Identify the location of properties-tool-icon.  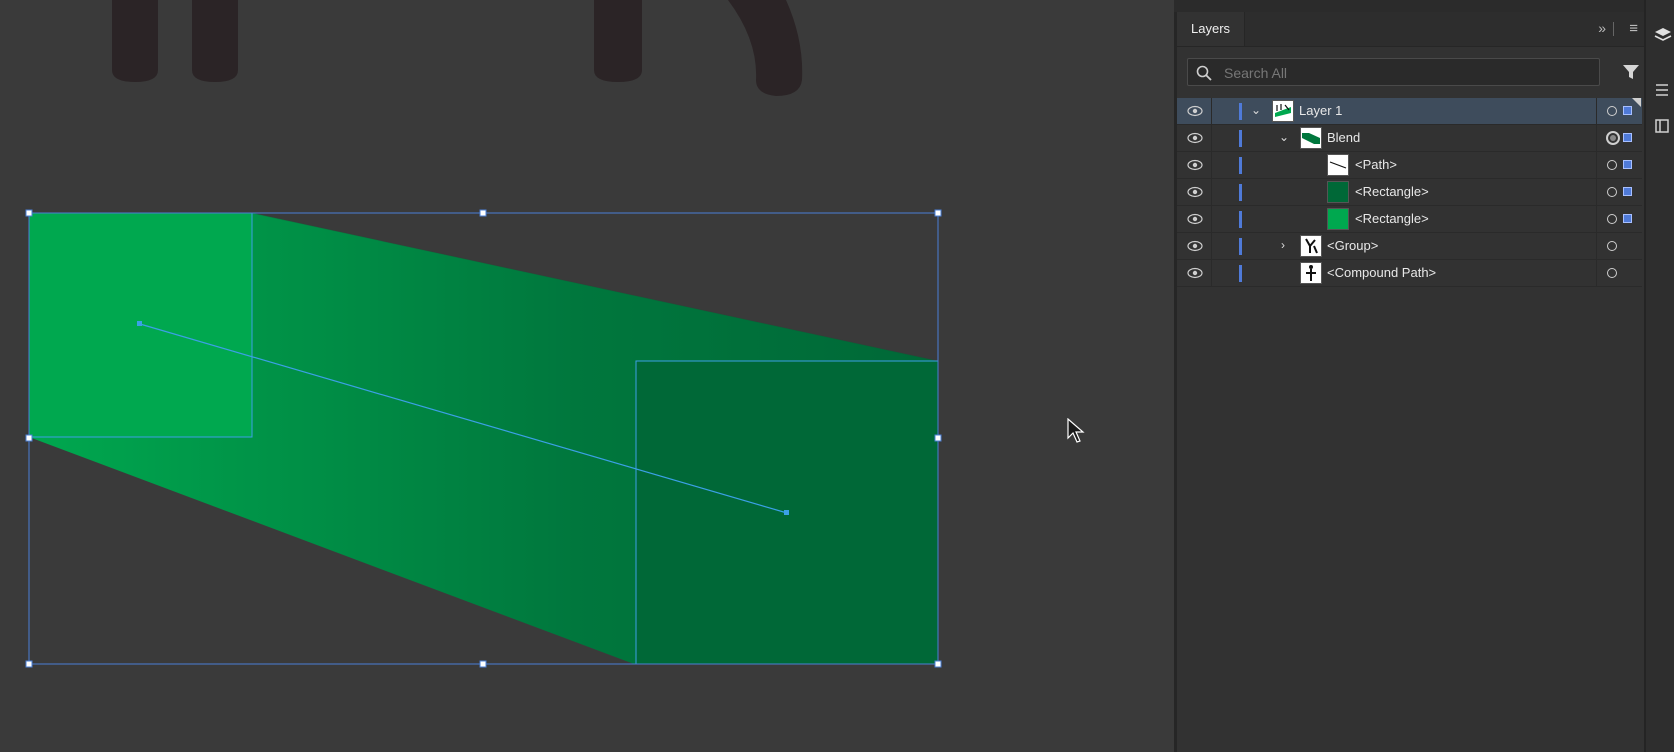
(1662, 90).